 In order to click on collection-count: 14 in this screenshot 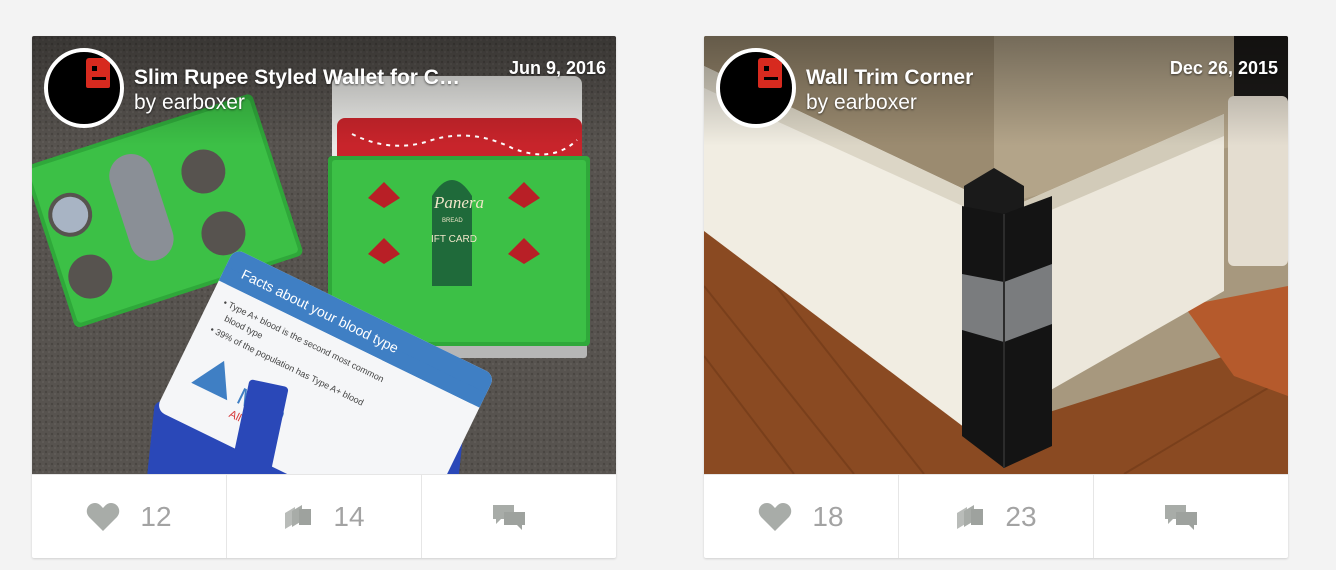, I will do `click(349, 516)`.